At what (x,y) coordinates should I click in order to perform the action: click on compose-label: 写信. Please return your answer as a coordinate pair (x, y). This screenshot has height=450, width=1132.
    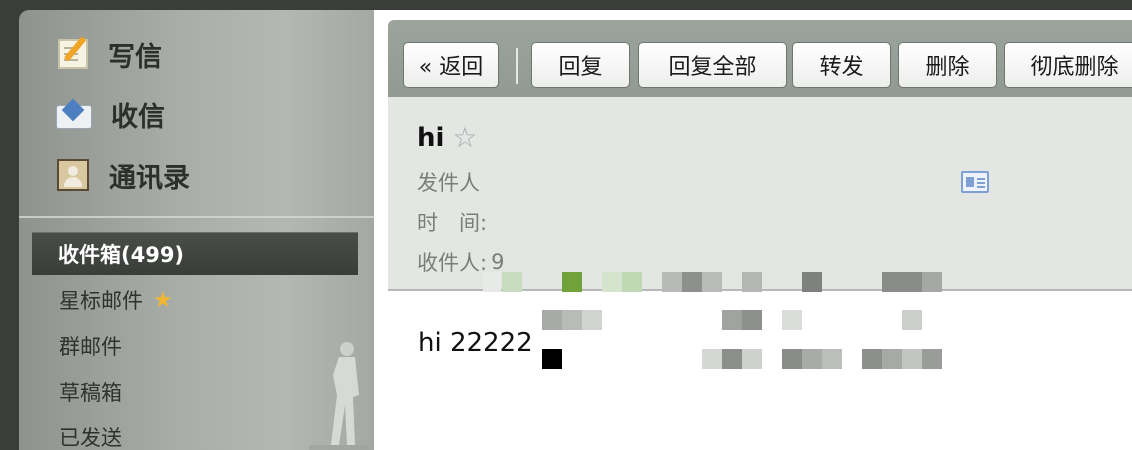
    Looking at the image, I should click on (135, 57).